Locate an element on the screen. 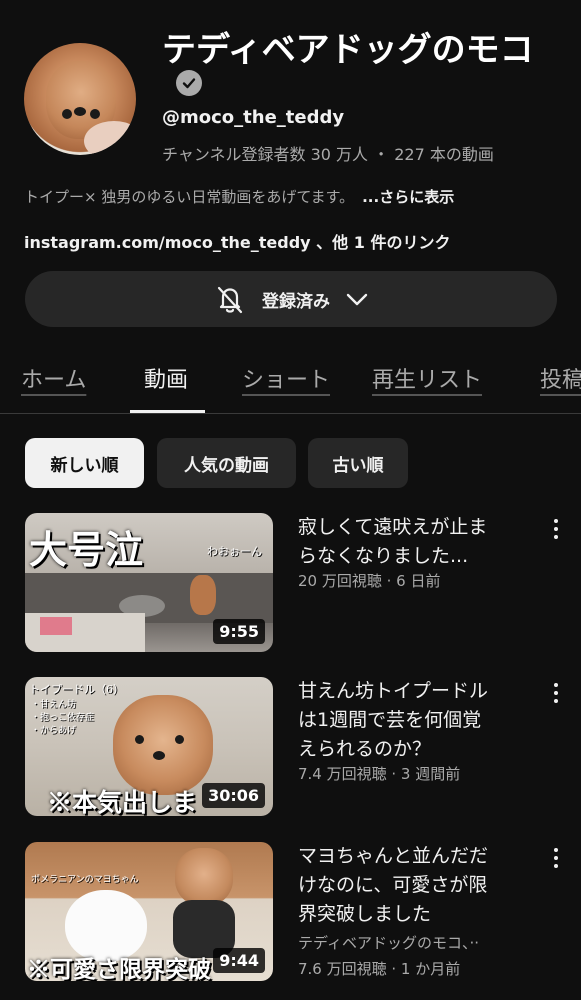 This screenshot has height=1000, width=581. dog-eye-right is located at coordinates (179, 739).